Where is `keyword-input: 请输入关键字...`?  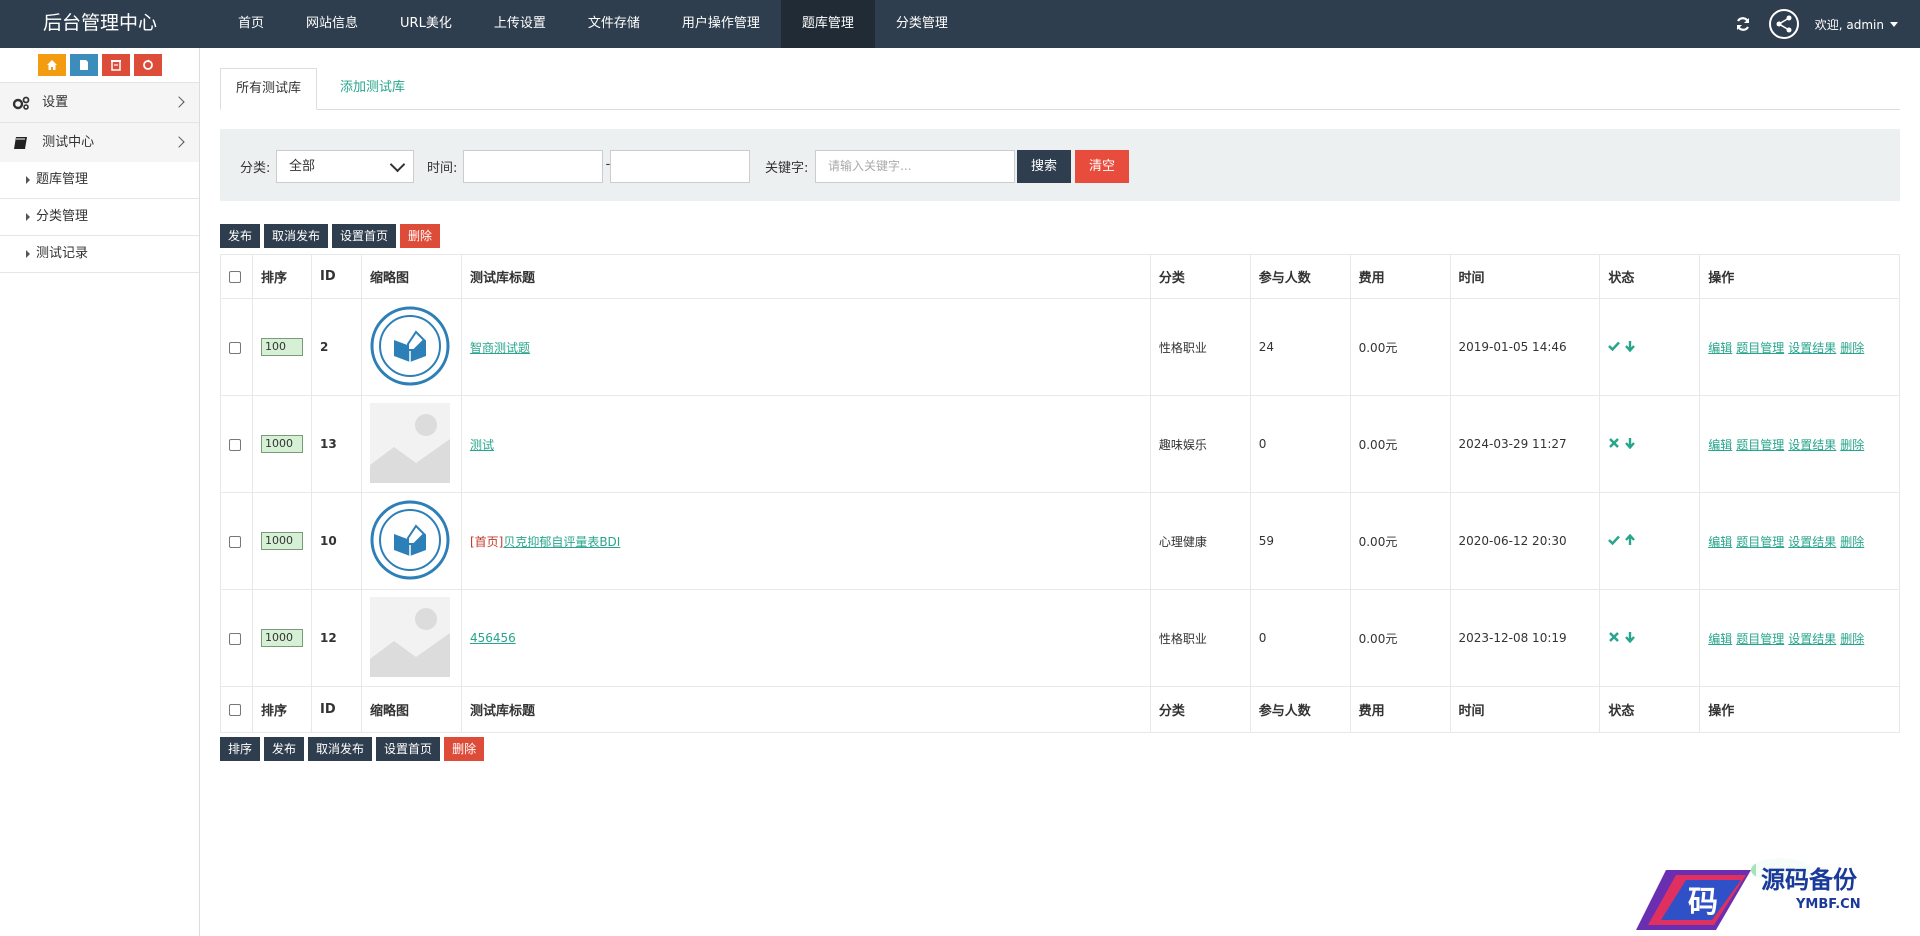
keyword-input: 请输入关键字... is located at coordinates (915, 166).